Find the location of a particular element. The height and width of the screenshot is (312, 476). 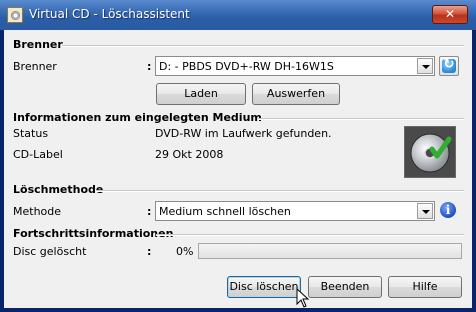

burner-label: Brenner is located at coordinates (35, 66).